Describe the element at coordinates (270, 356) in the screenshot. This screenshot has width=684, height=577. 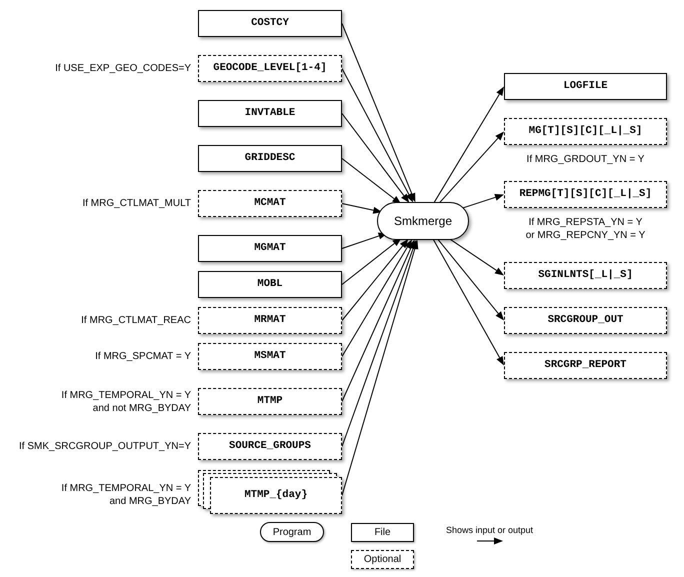
I see `input-file-box: MSMAT` at that location.